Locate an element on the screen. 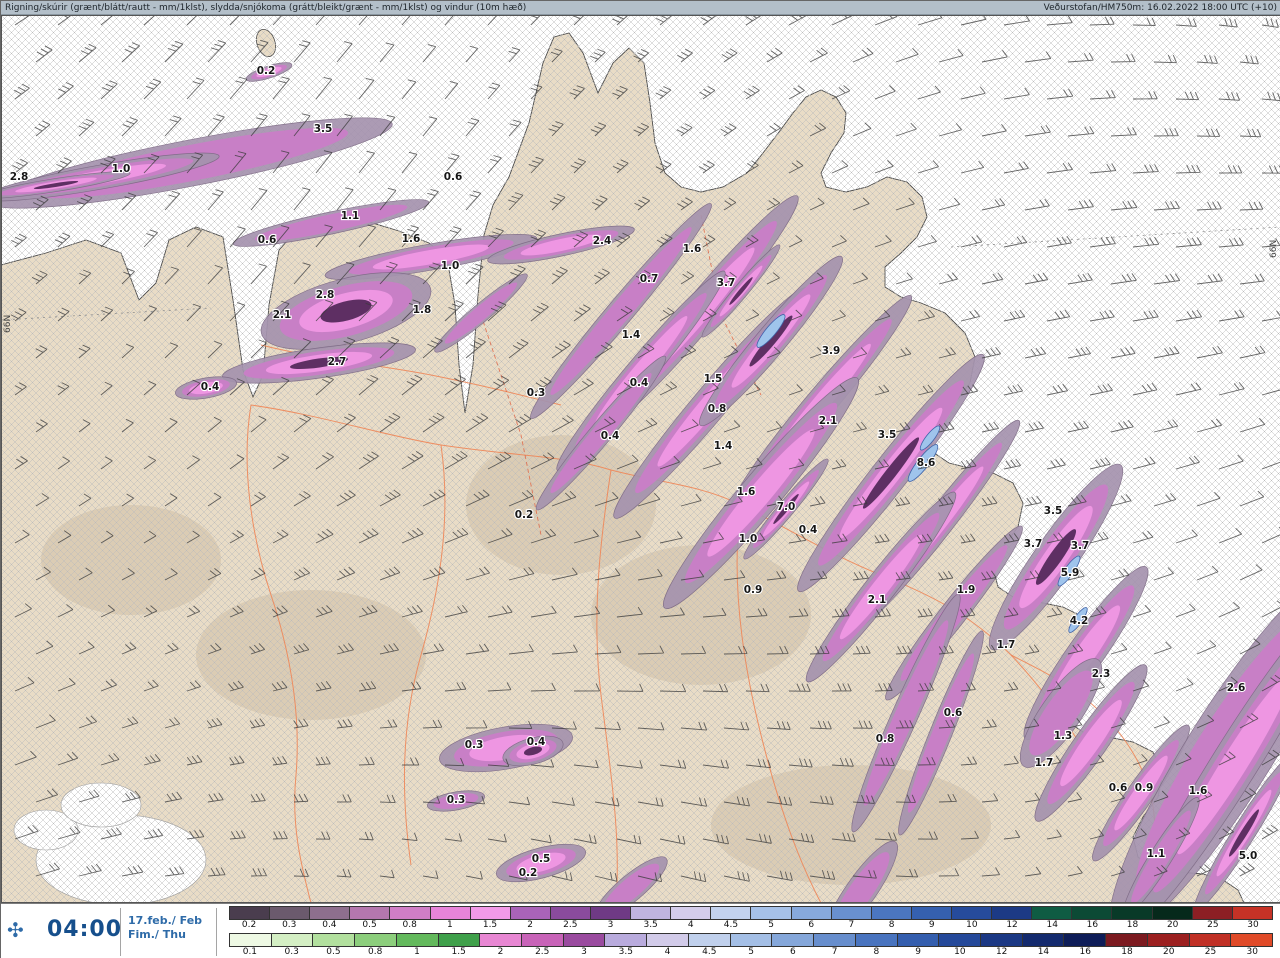  legend-value: 9 is located at coordinates (931, 925).